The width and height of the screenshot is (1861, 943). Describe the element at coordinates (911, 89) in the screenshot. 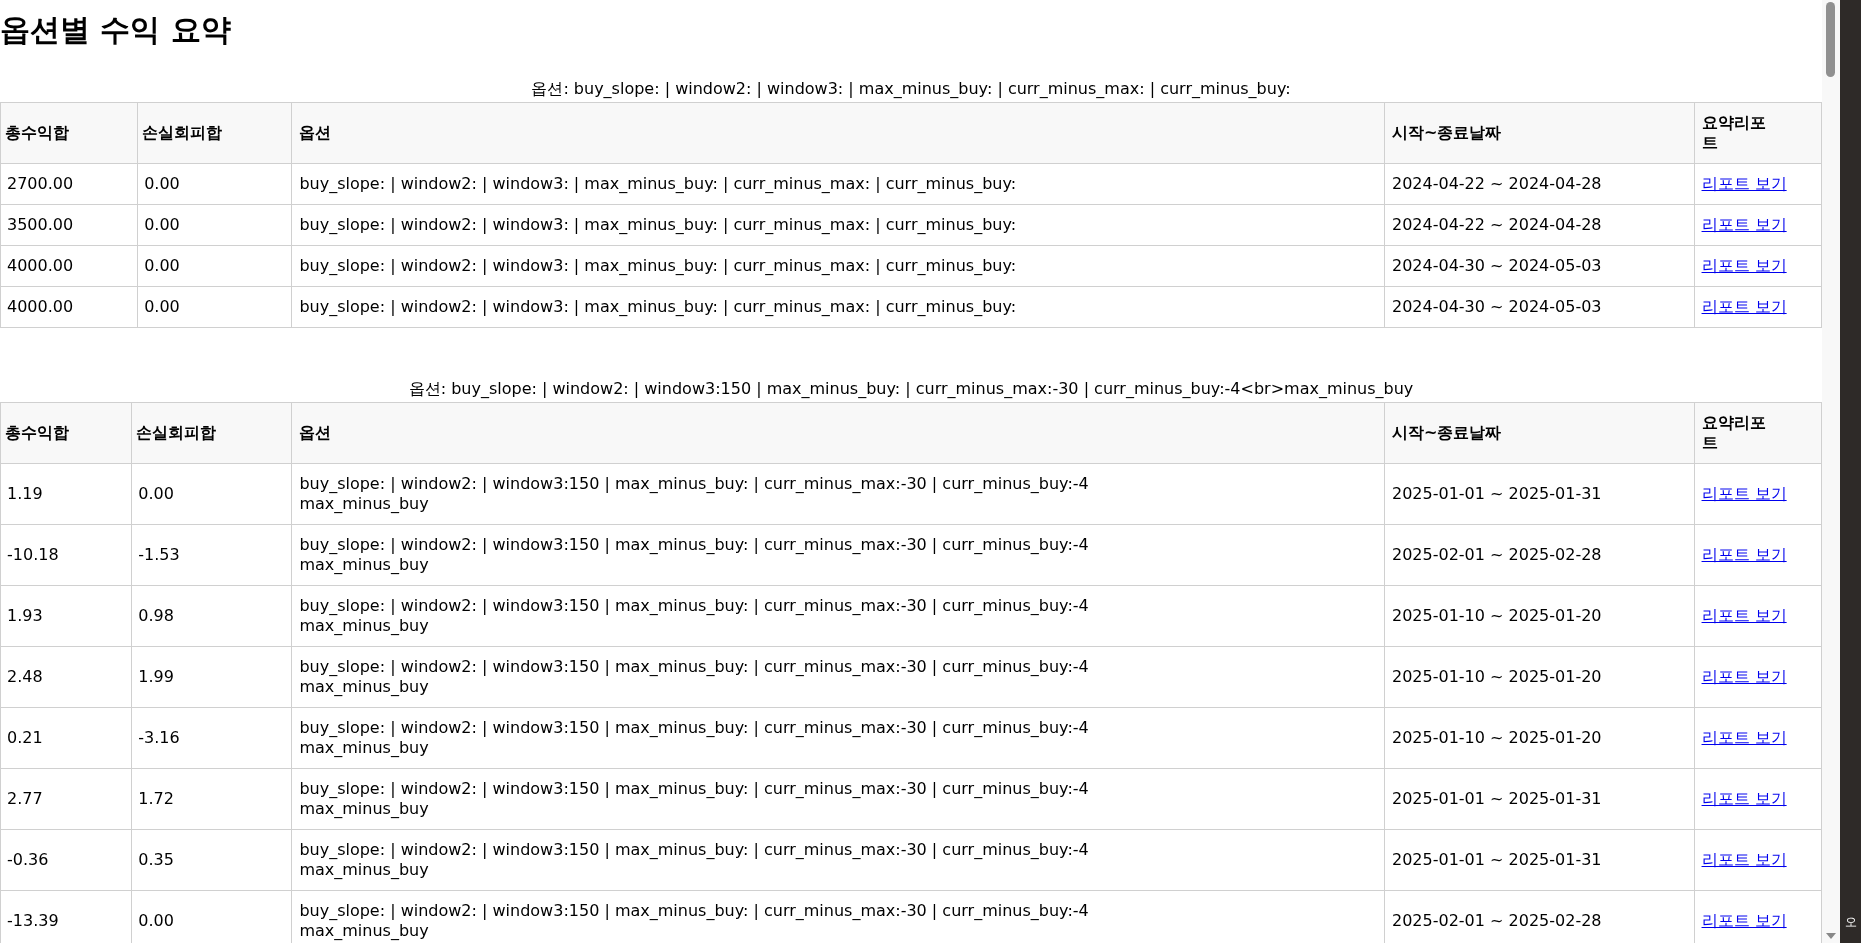

I see `table-caption: 옵션: buy_slope: | window2: | window3: | max_minus_buy: | curr_minus_max: | curr_minus_buy:` at that location.